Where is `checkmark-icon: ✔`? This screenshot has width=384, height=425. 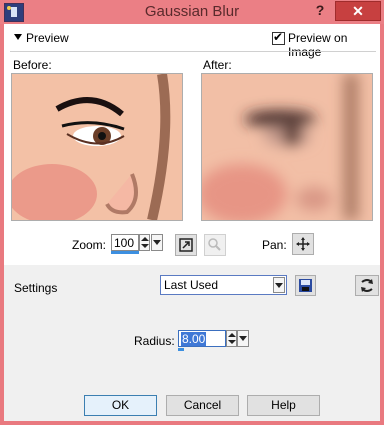 checkmark-icon: ✔ is located at coordinates (278, 37).